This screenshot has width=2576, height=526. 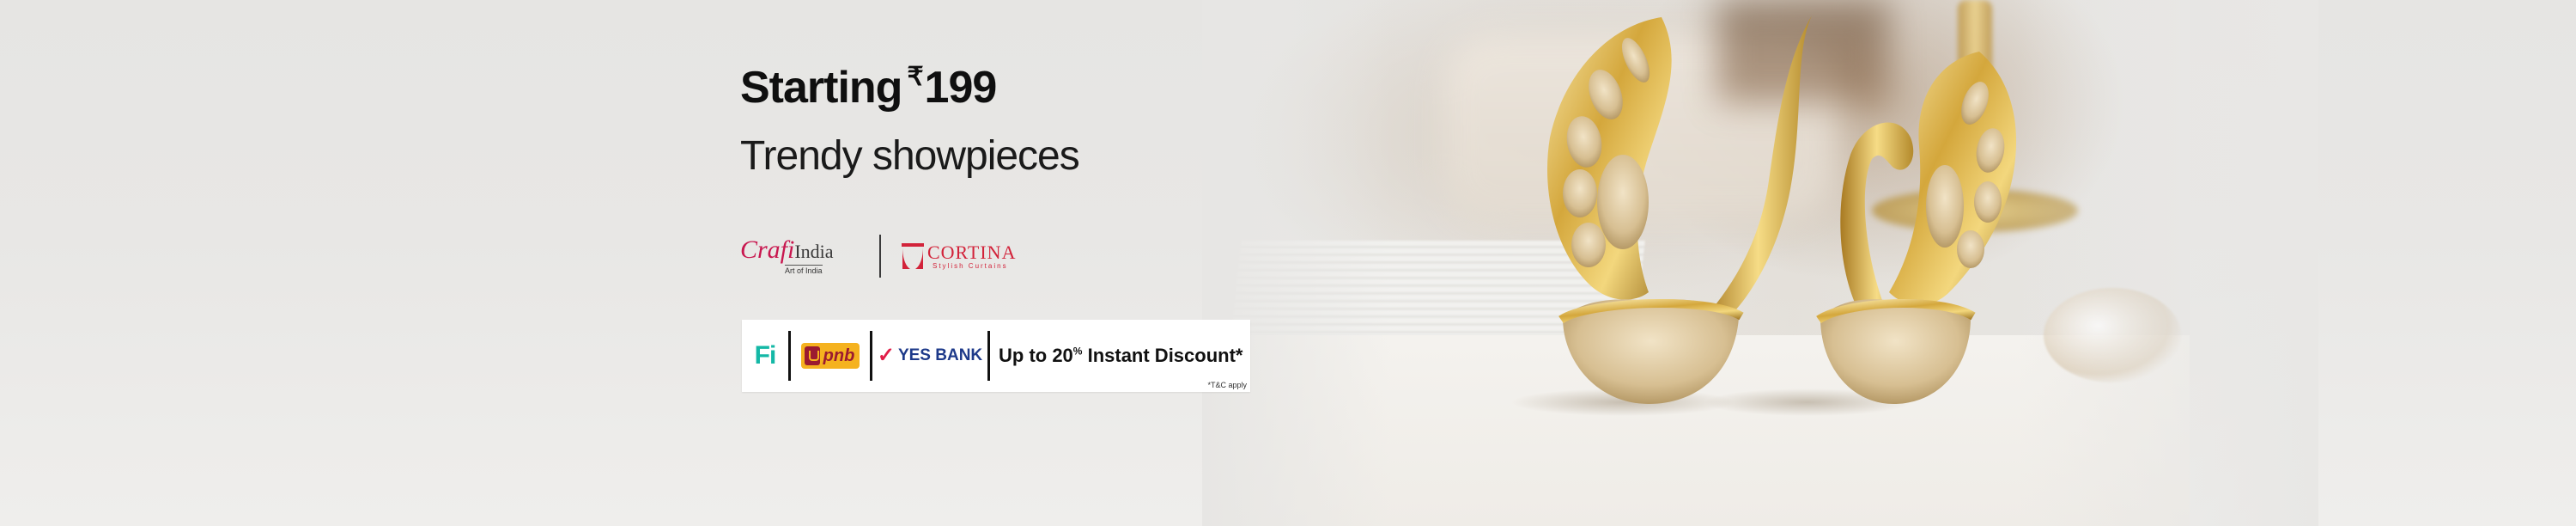 What do you see at coordinates (804, 270) in the screenshot?
I see `crafi-tagline: Art of India` at bounding box center [804, 270].